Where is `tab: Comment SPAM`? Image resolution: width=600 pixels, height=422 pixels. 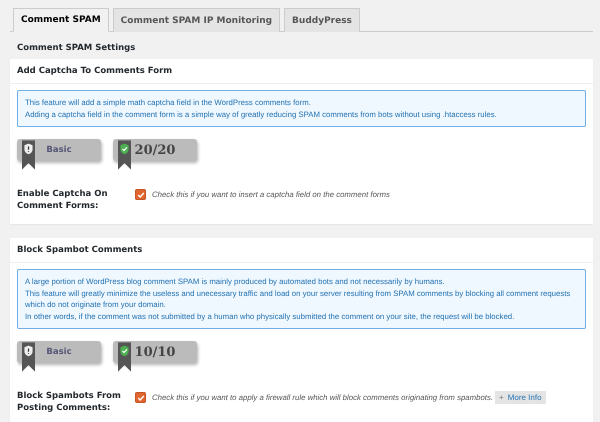
tab: Comment SPAM is located at coordinates (61, 20).